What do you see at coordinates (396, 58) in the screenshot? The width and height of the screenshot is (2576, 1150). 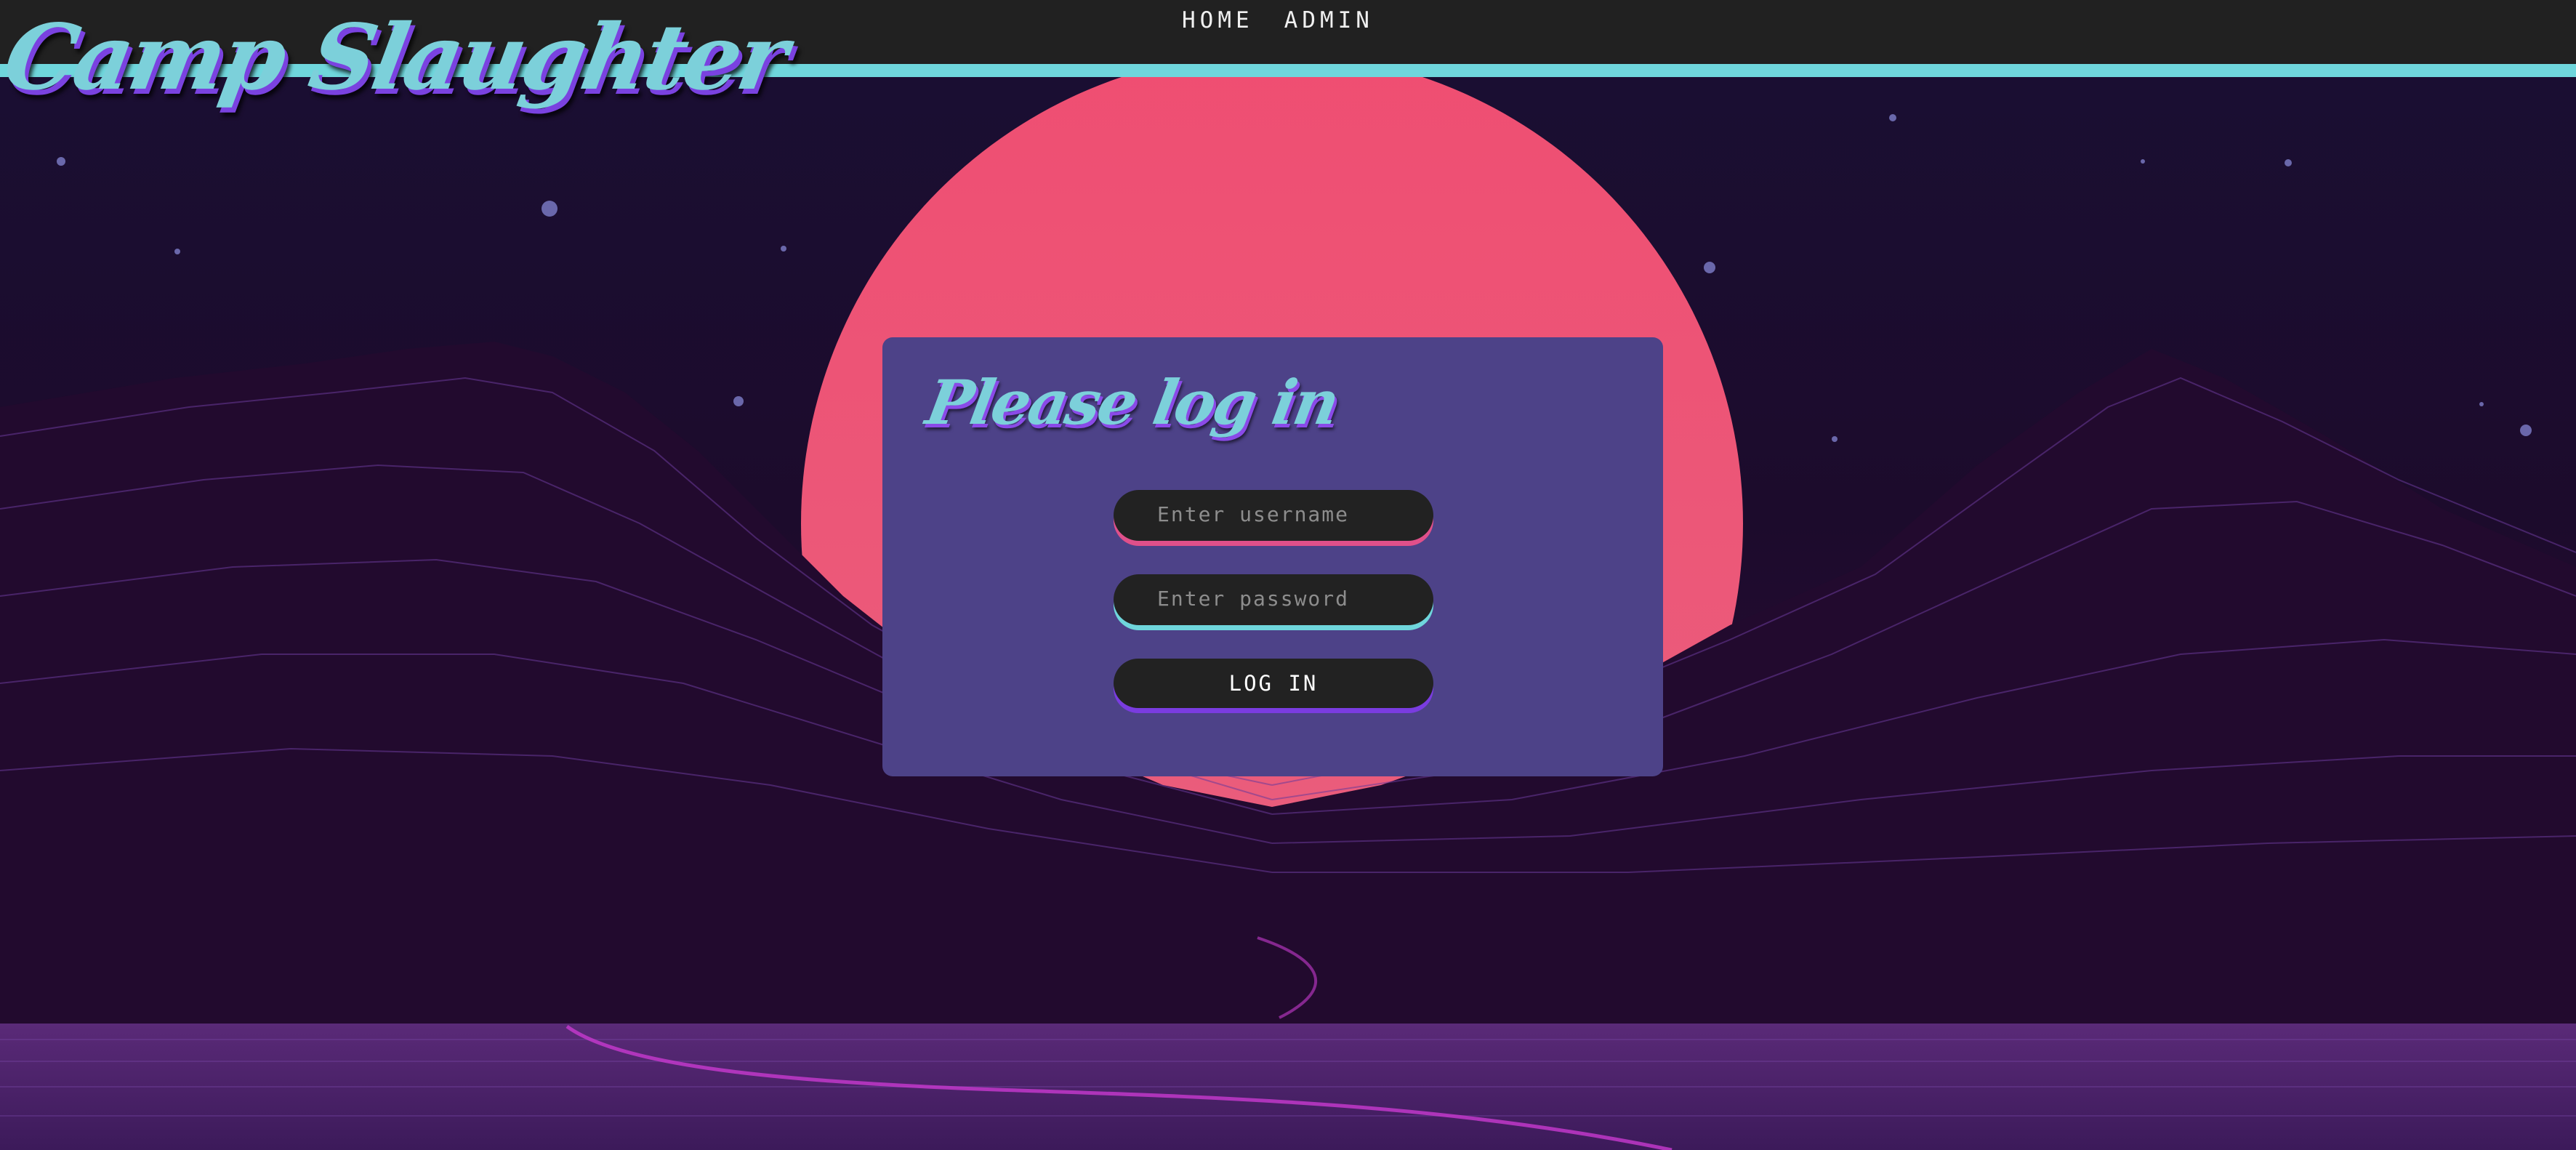 I see `site-logo: Camp Slaughter` at bounding box center [396, 58].